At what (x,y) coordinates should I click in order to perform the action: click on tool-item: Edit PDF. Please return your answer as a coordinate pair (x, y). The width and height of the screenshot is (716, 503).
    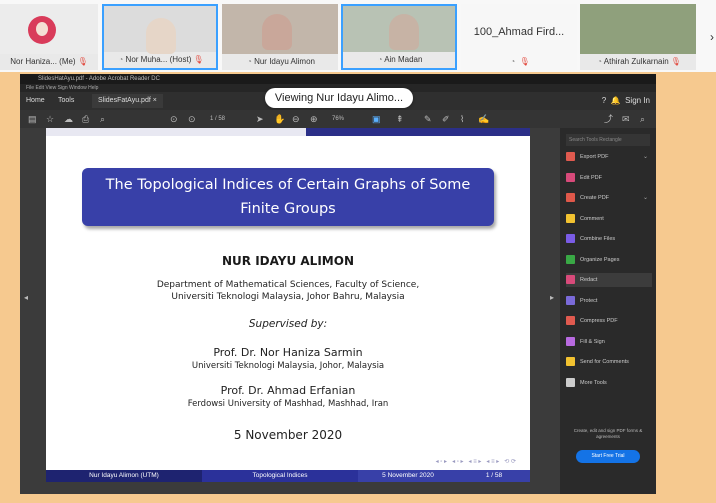
    Looking at the image, I should click on (609, 178).